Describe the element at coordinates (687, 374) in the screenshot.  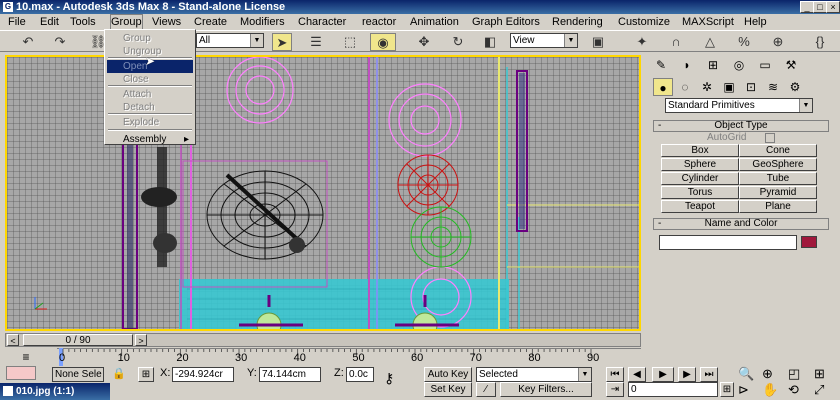
I see `next-key-icon: ▶` at that location.